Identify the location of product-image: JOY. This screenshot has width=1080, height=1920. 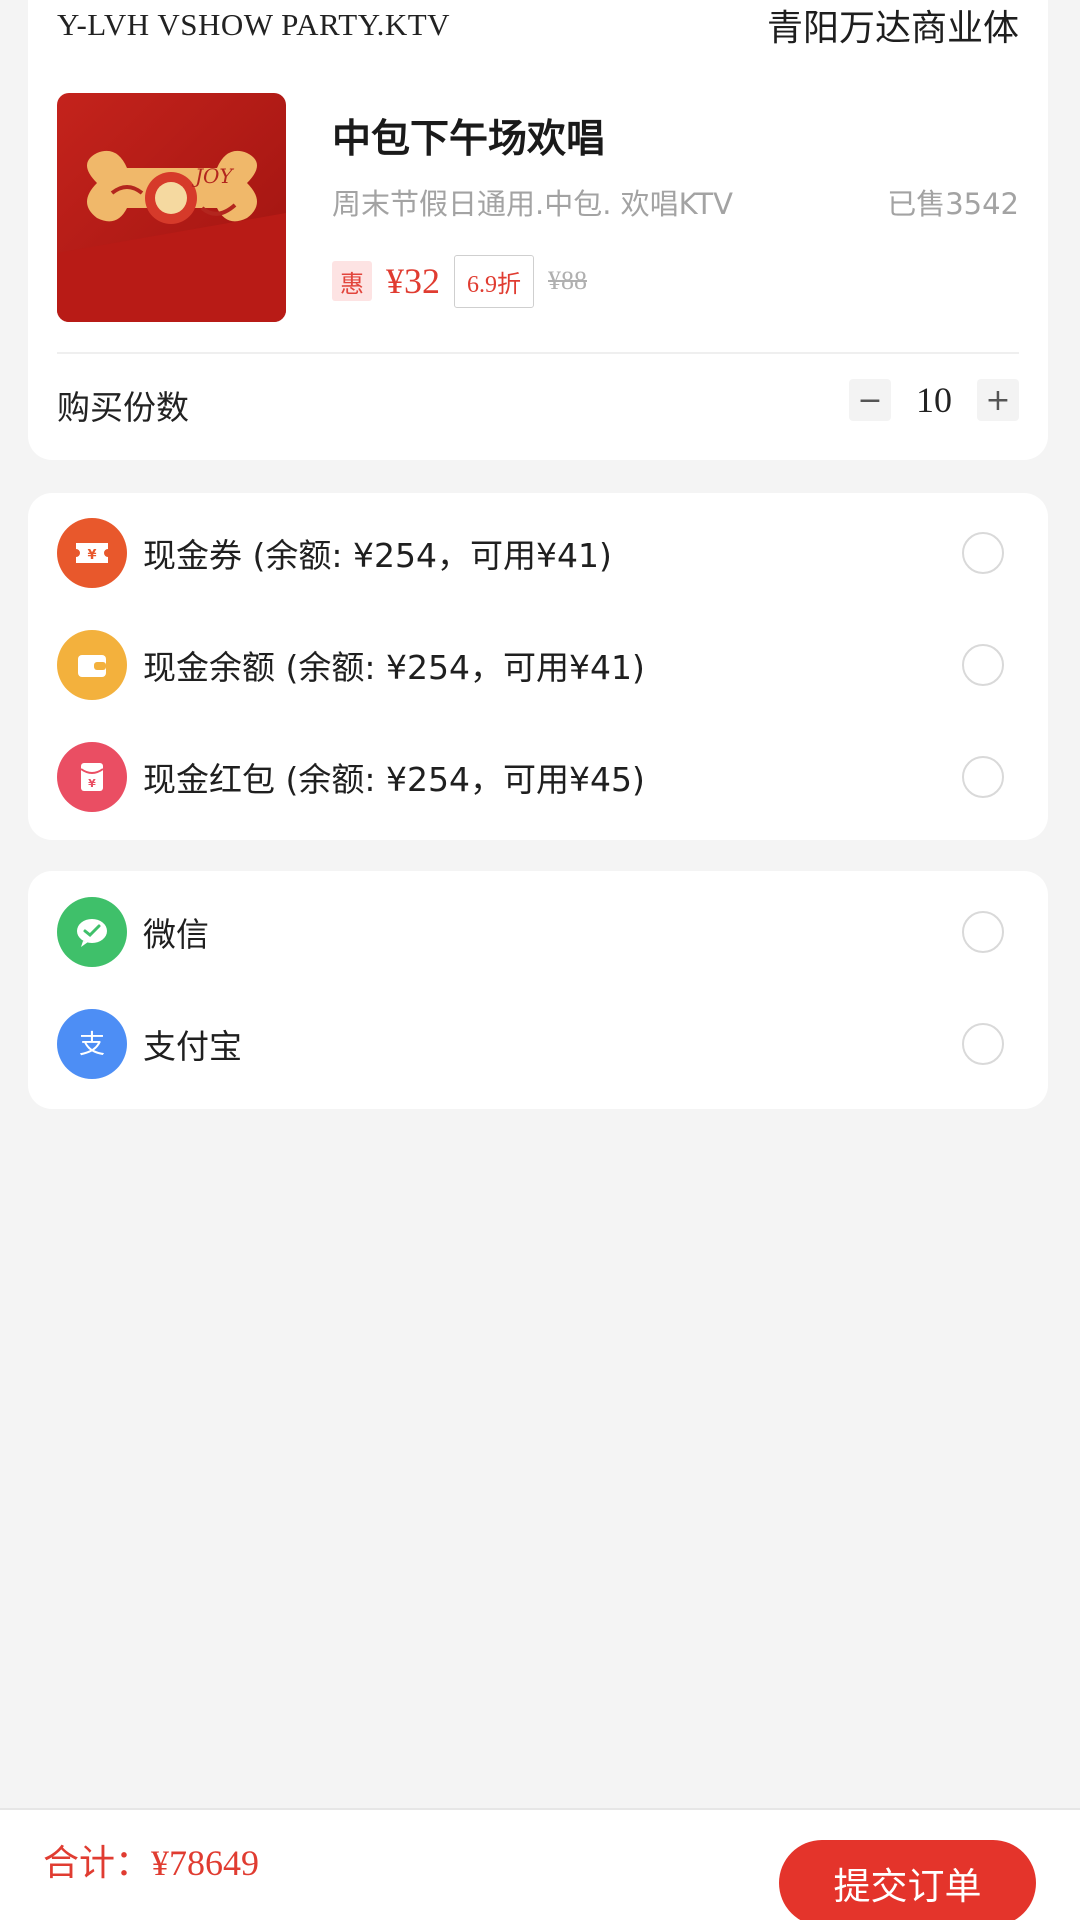
(171, 207).